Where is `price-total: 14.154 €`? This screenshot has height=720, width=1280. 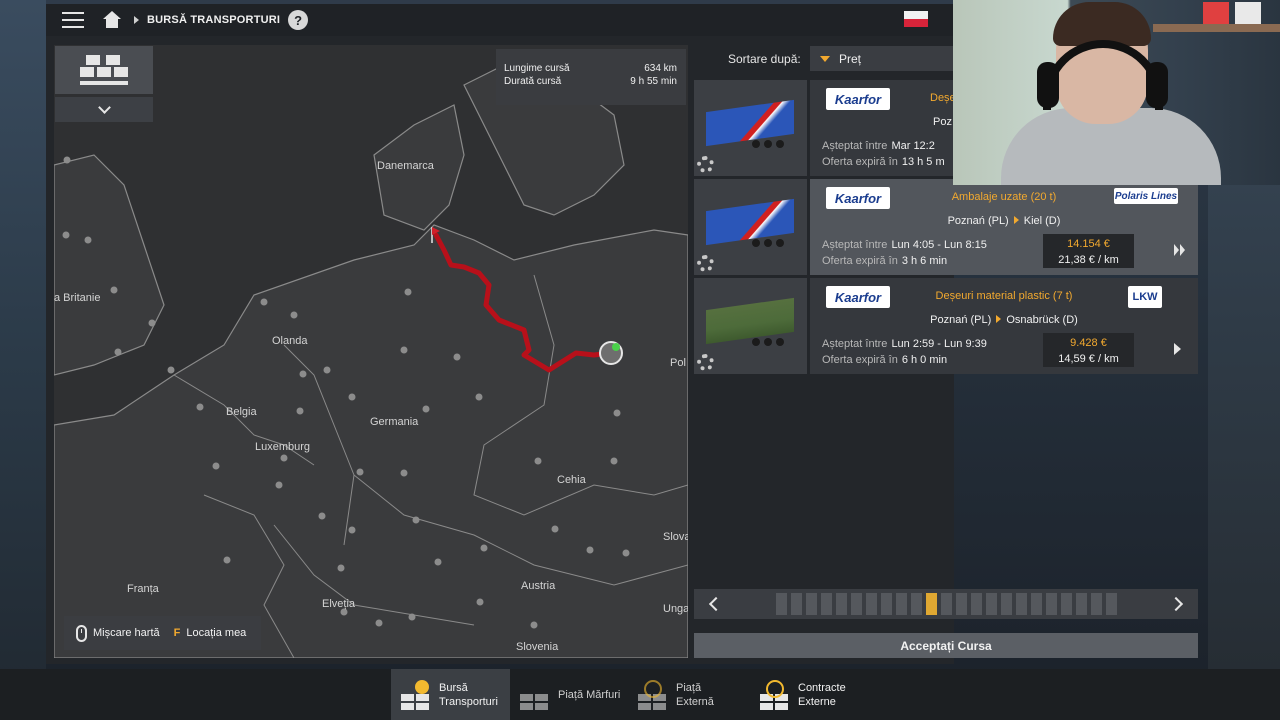 price-total: 14.154 € is located at coordinates (1088, 244).